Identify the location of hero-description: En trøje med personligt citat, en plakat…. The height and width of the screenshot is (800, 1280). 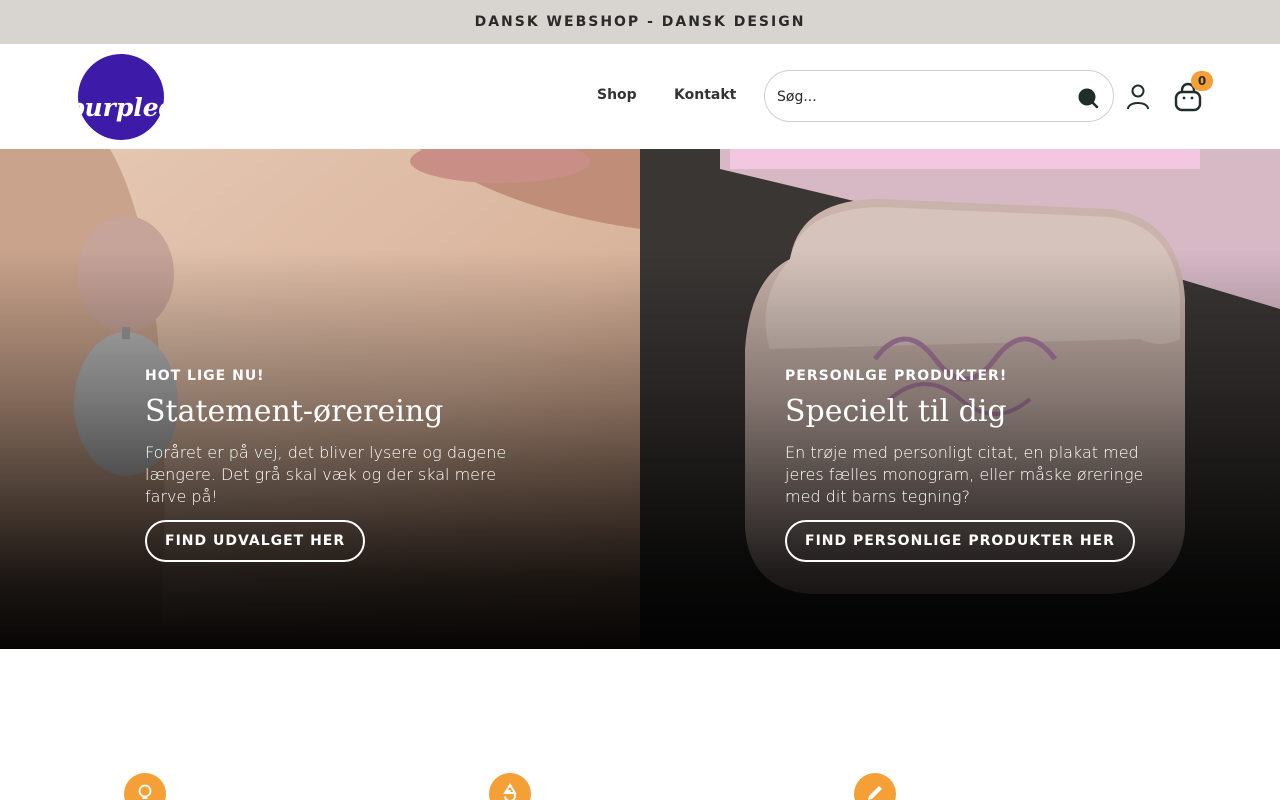
(964, 474).